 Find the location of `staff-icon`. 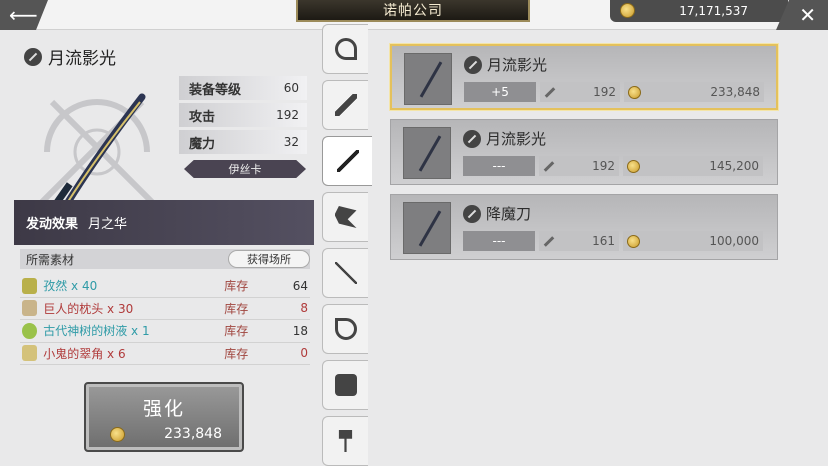

staff-icon is located at coordinates (345, 49).